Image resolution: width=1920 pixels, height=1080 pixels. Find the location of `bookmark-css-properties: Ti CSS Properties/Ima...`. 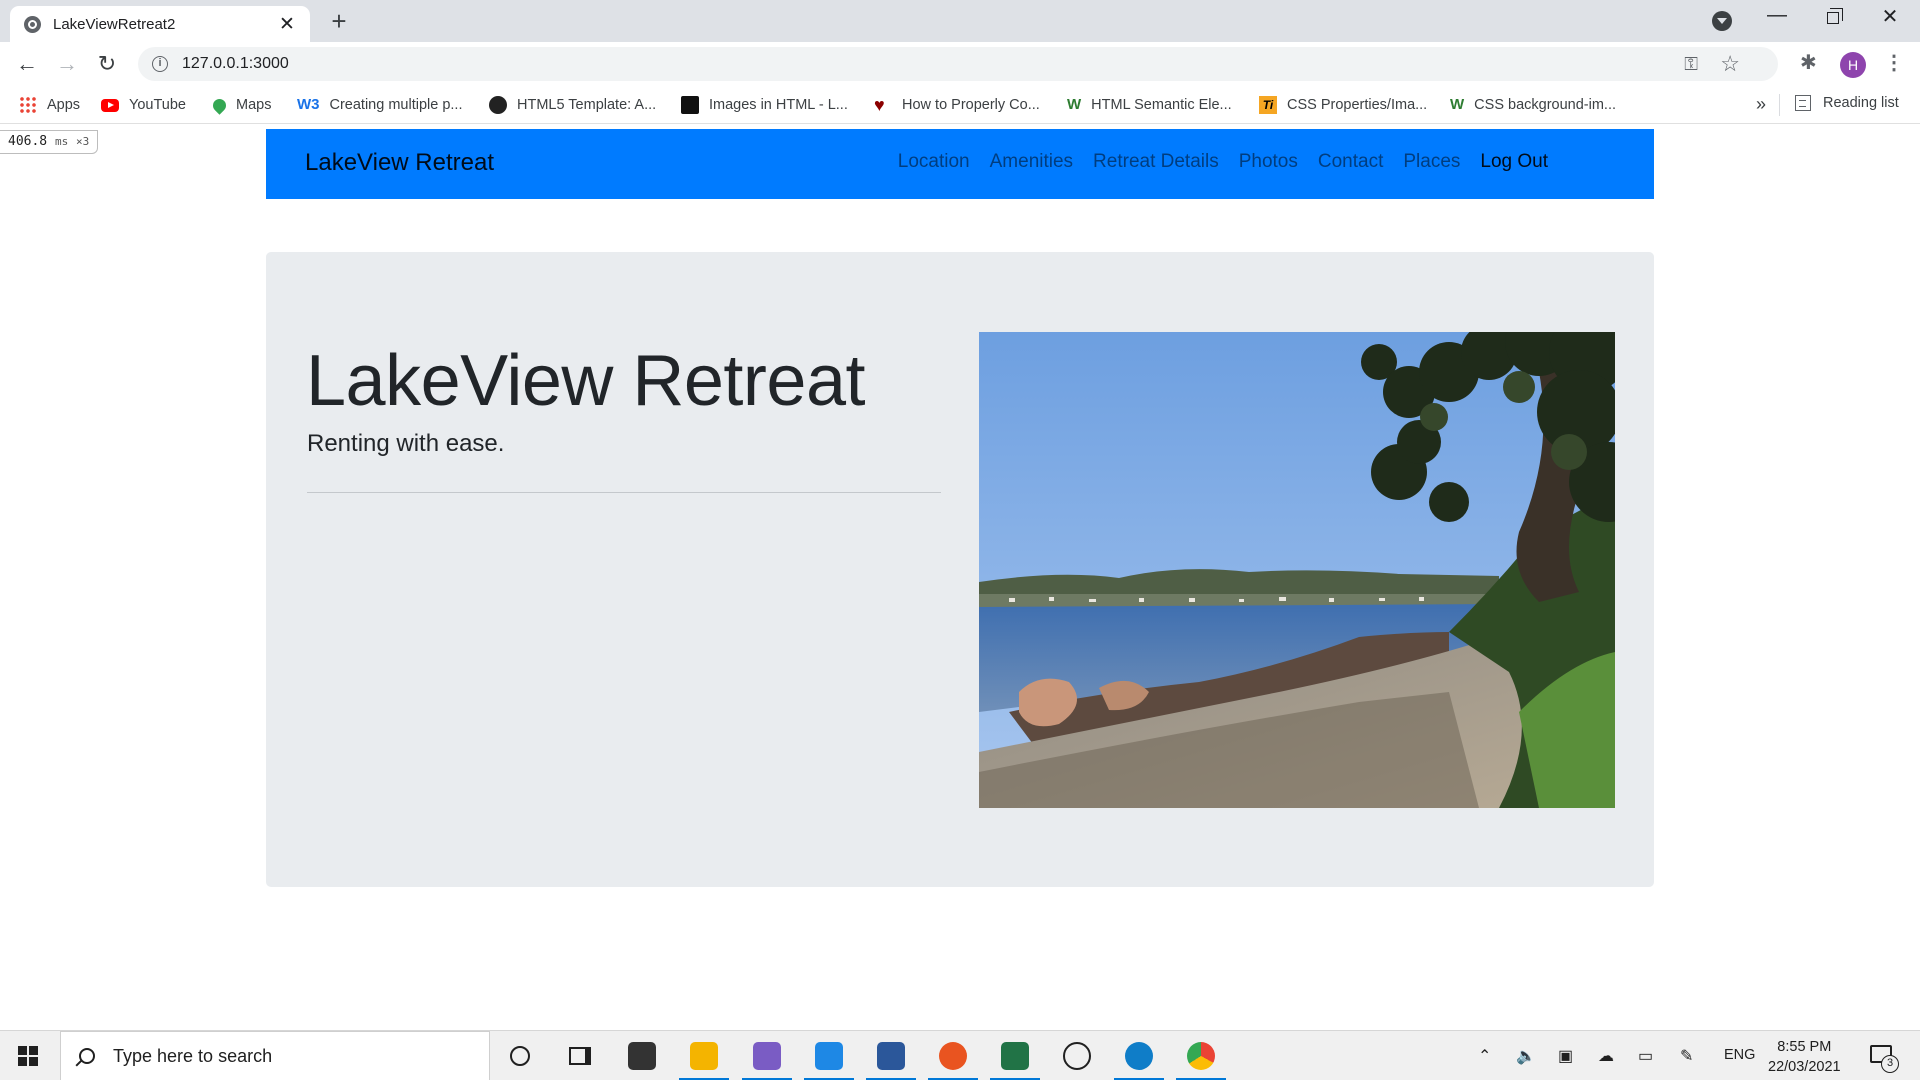

bookmark-css-properties: Ti CSS Properties/Ima... is located at coordinates (1343, 105).